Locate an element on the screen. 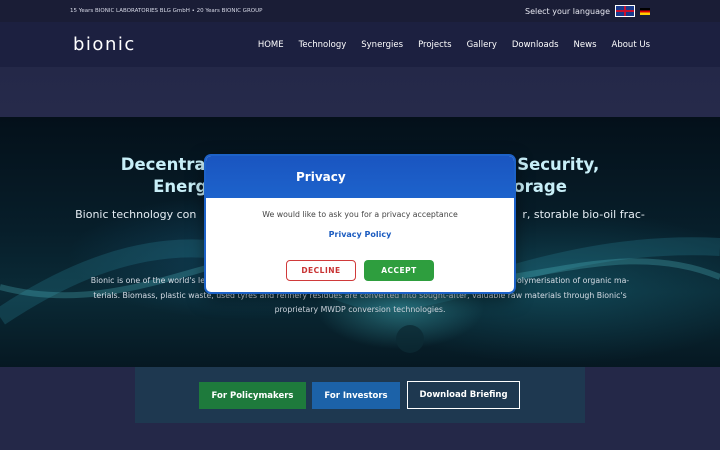  download-briefing-button: Download Briefing is located at coordinates (463, 395).